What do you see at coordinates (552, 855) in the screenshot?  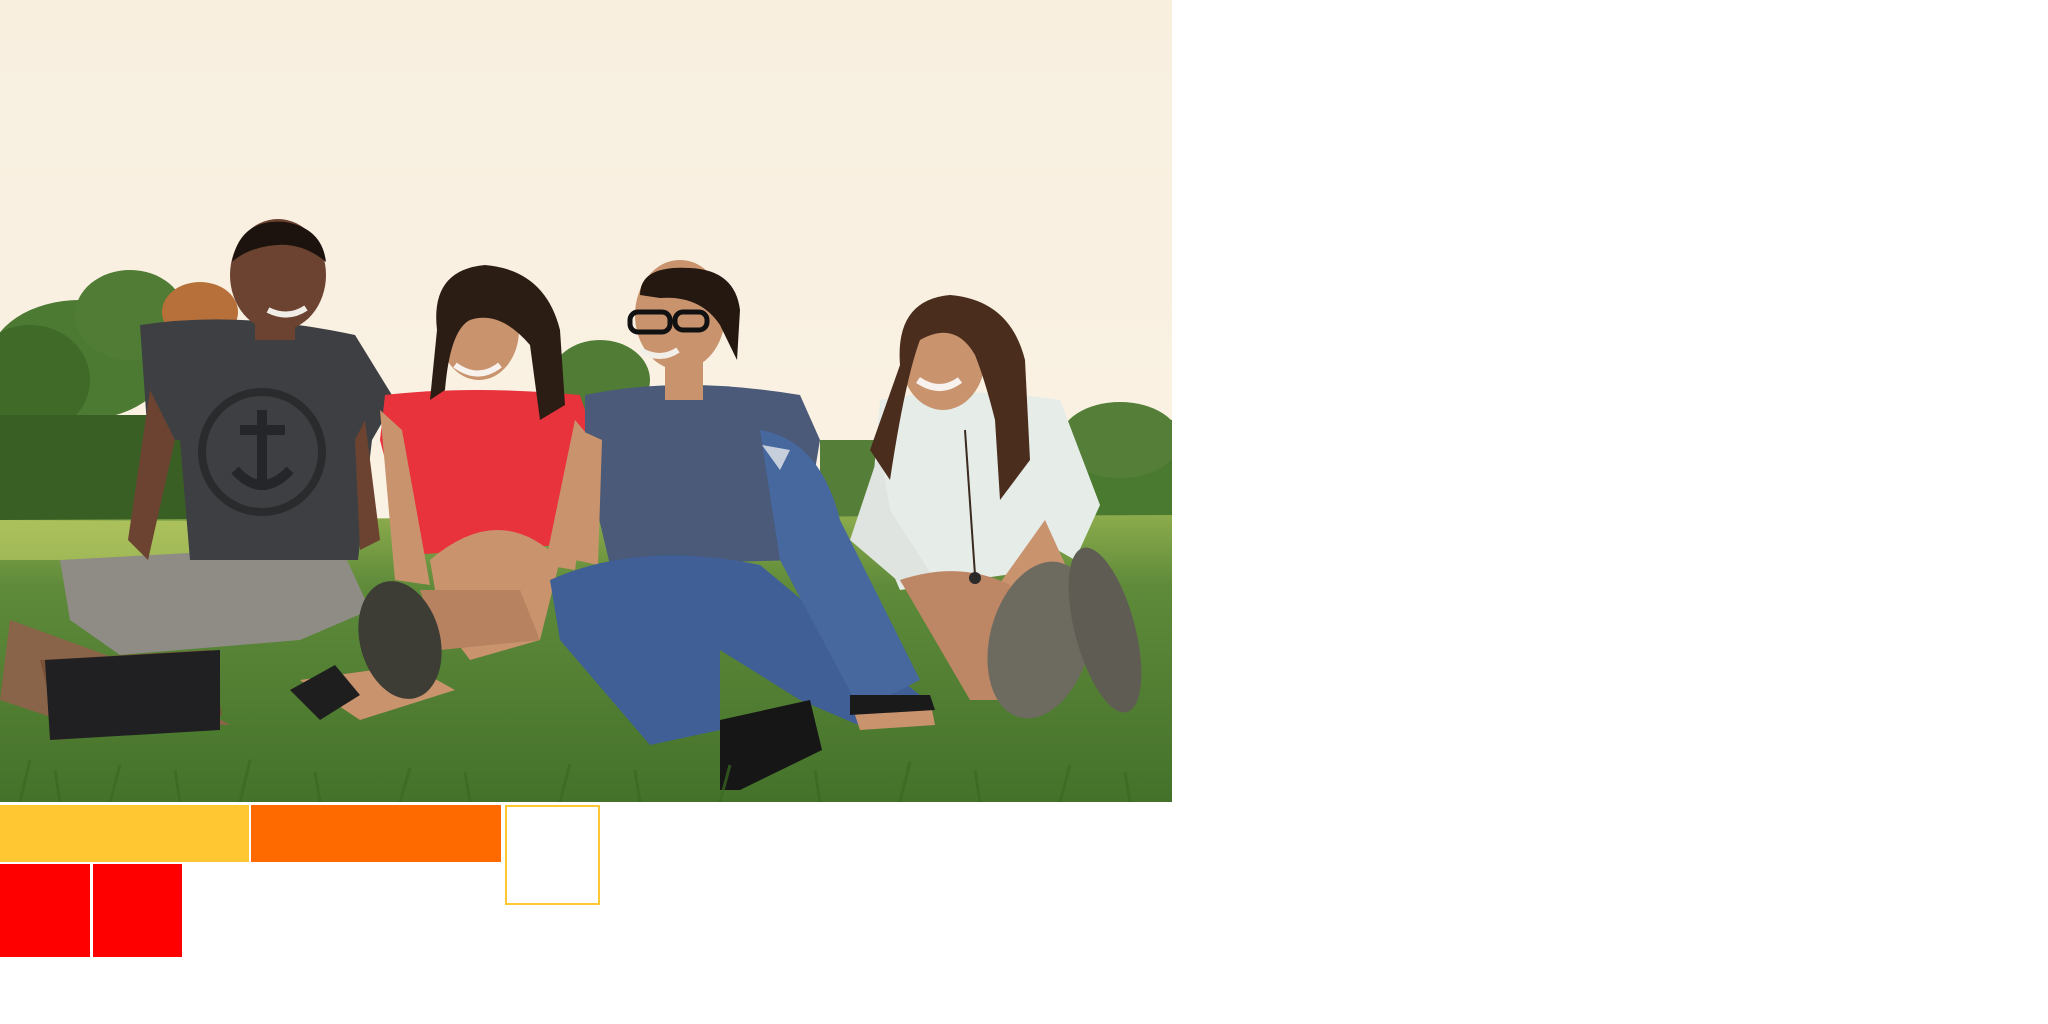 I see `outline-square` at bounding box center [552, 855].